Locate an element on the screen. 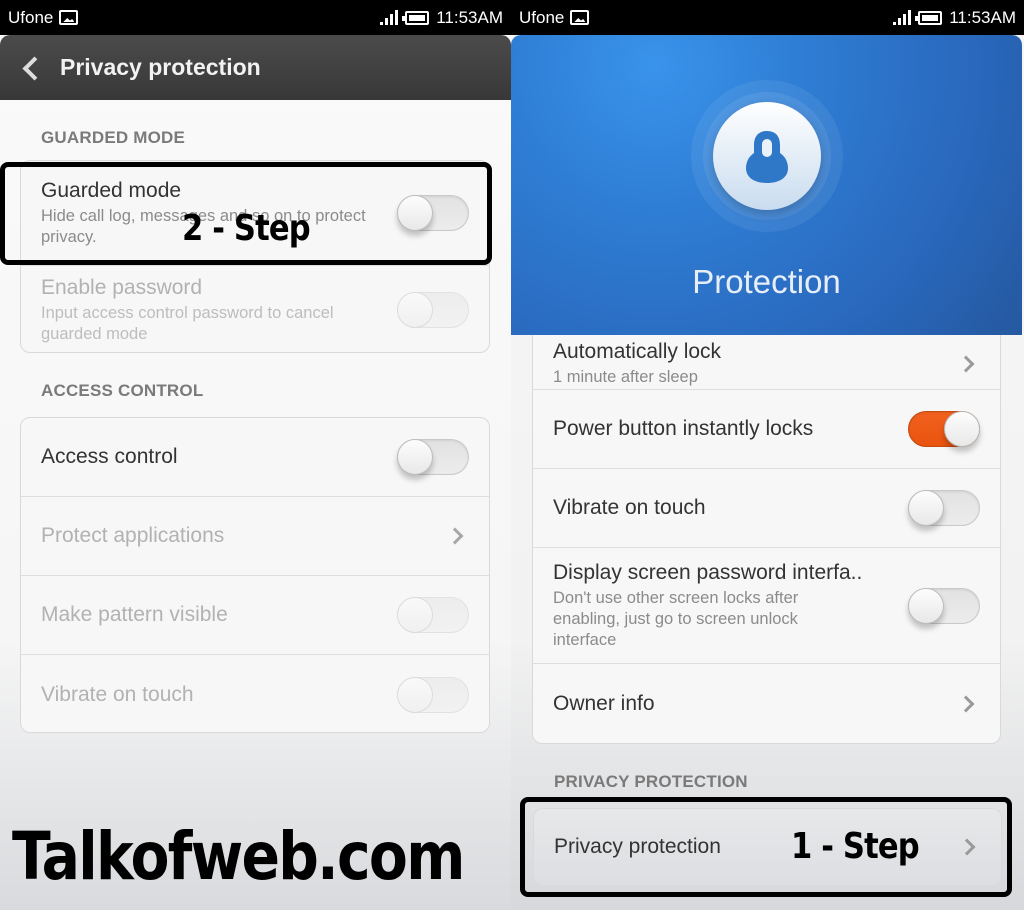  make-pattern-visible-toggle is located at coordinates (433, 615).